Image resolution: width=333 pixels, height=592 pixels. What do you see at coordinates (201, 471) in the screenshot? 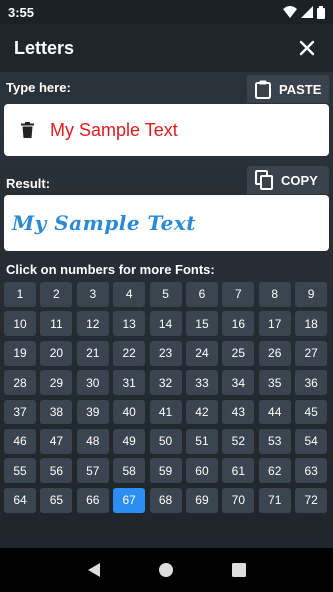
I see `font-number-60: 60` at bounding box center [201, 471].